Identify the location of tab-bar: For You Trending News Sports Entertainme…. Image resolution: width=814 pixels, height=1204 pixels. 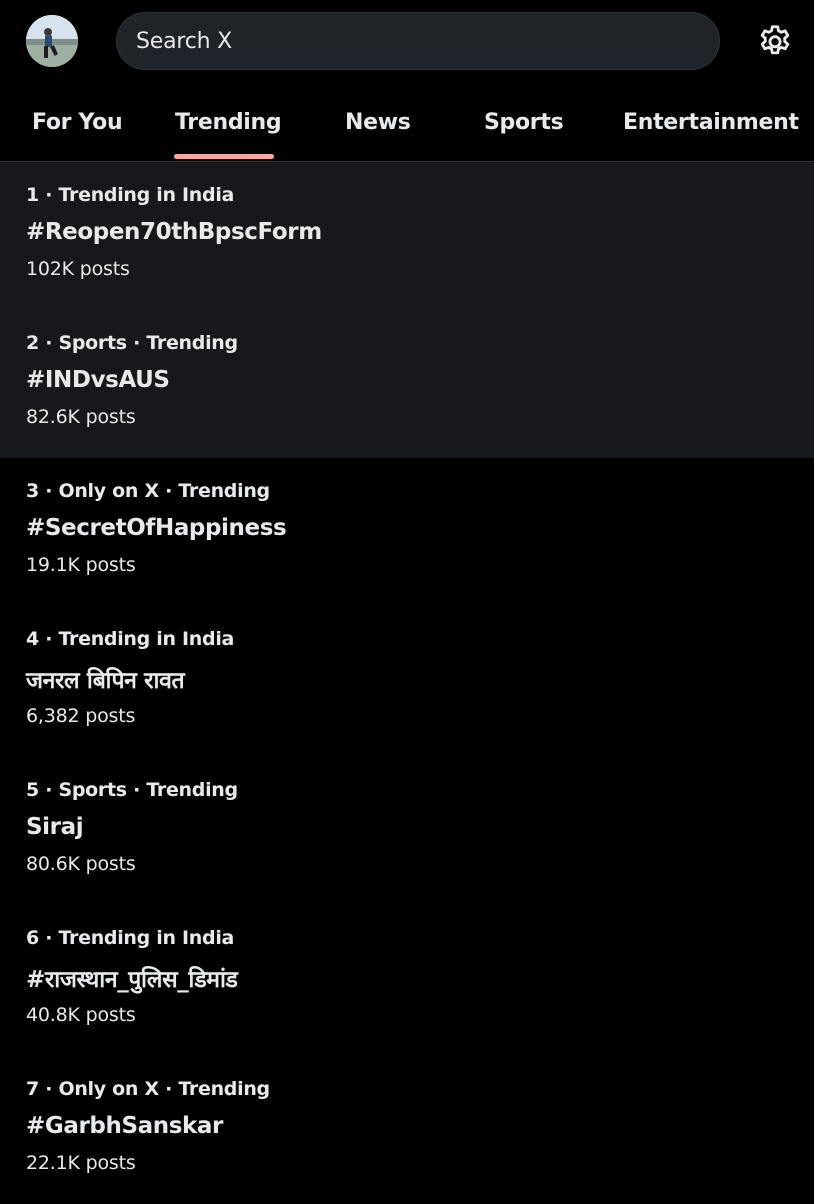
(407, 126).